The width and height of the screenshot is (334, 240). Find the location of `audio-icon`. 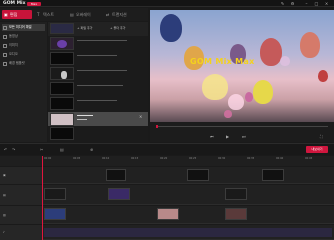

audio-icon is located at coordinates (5, 54).